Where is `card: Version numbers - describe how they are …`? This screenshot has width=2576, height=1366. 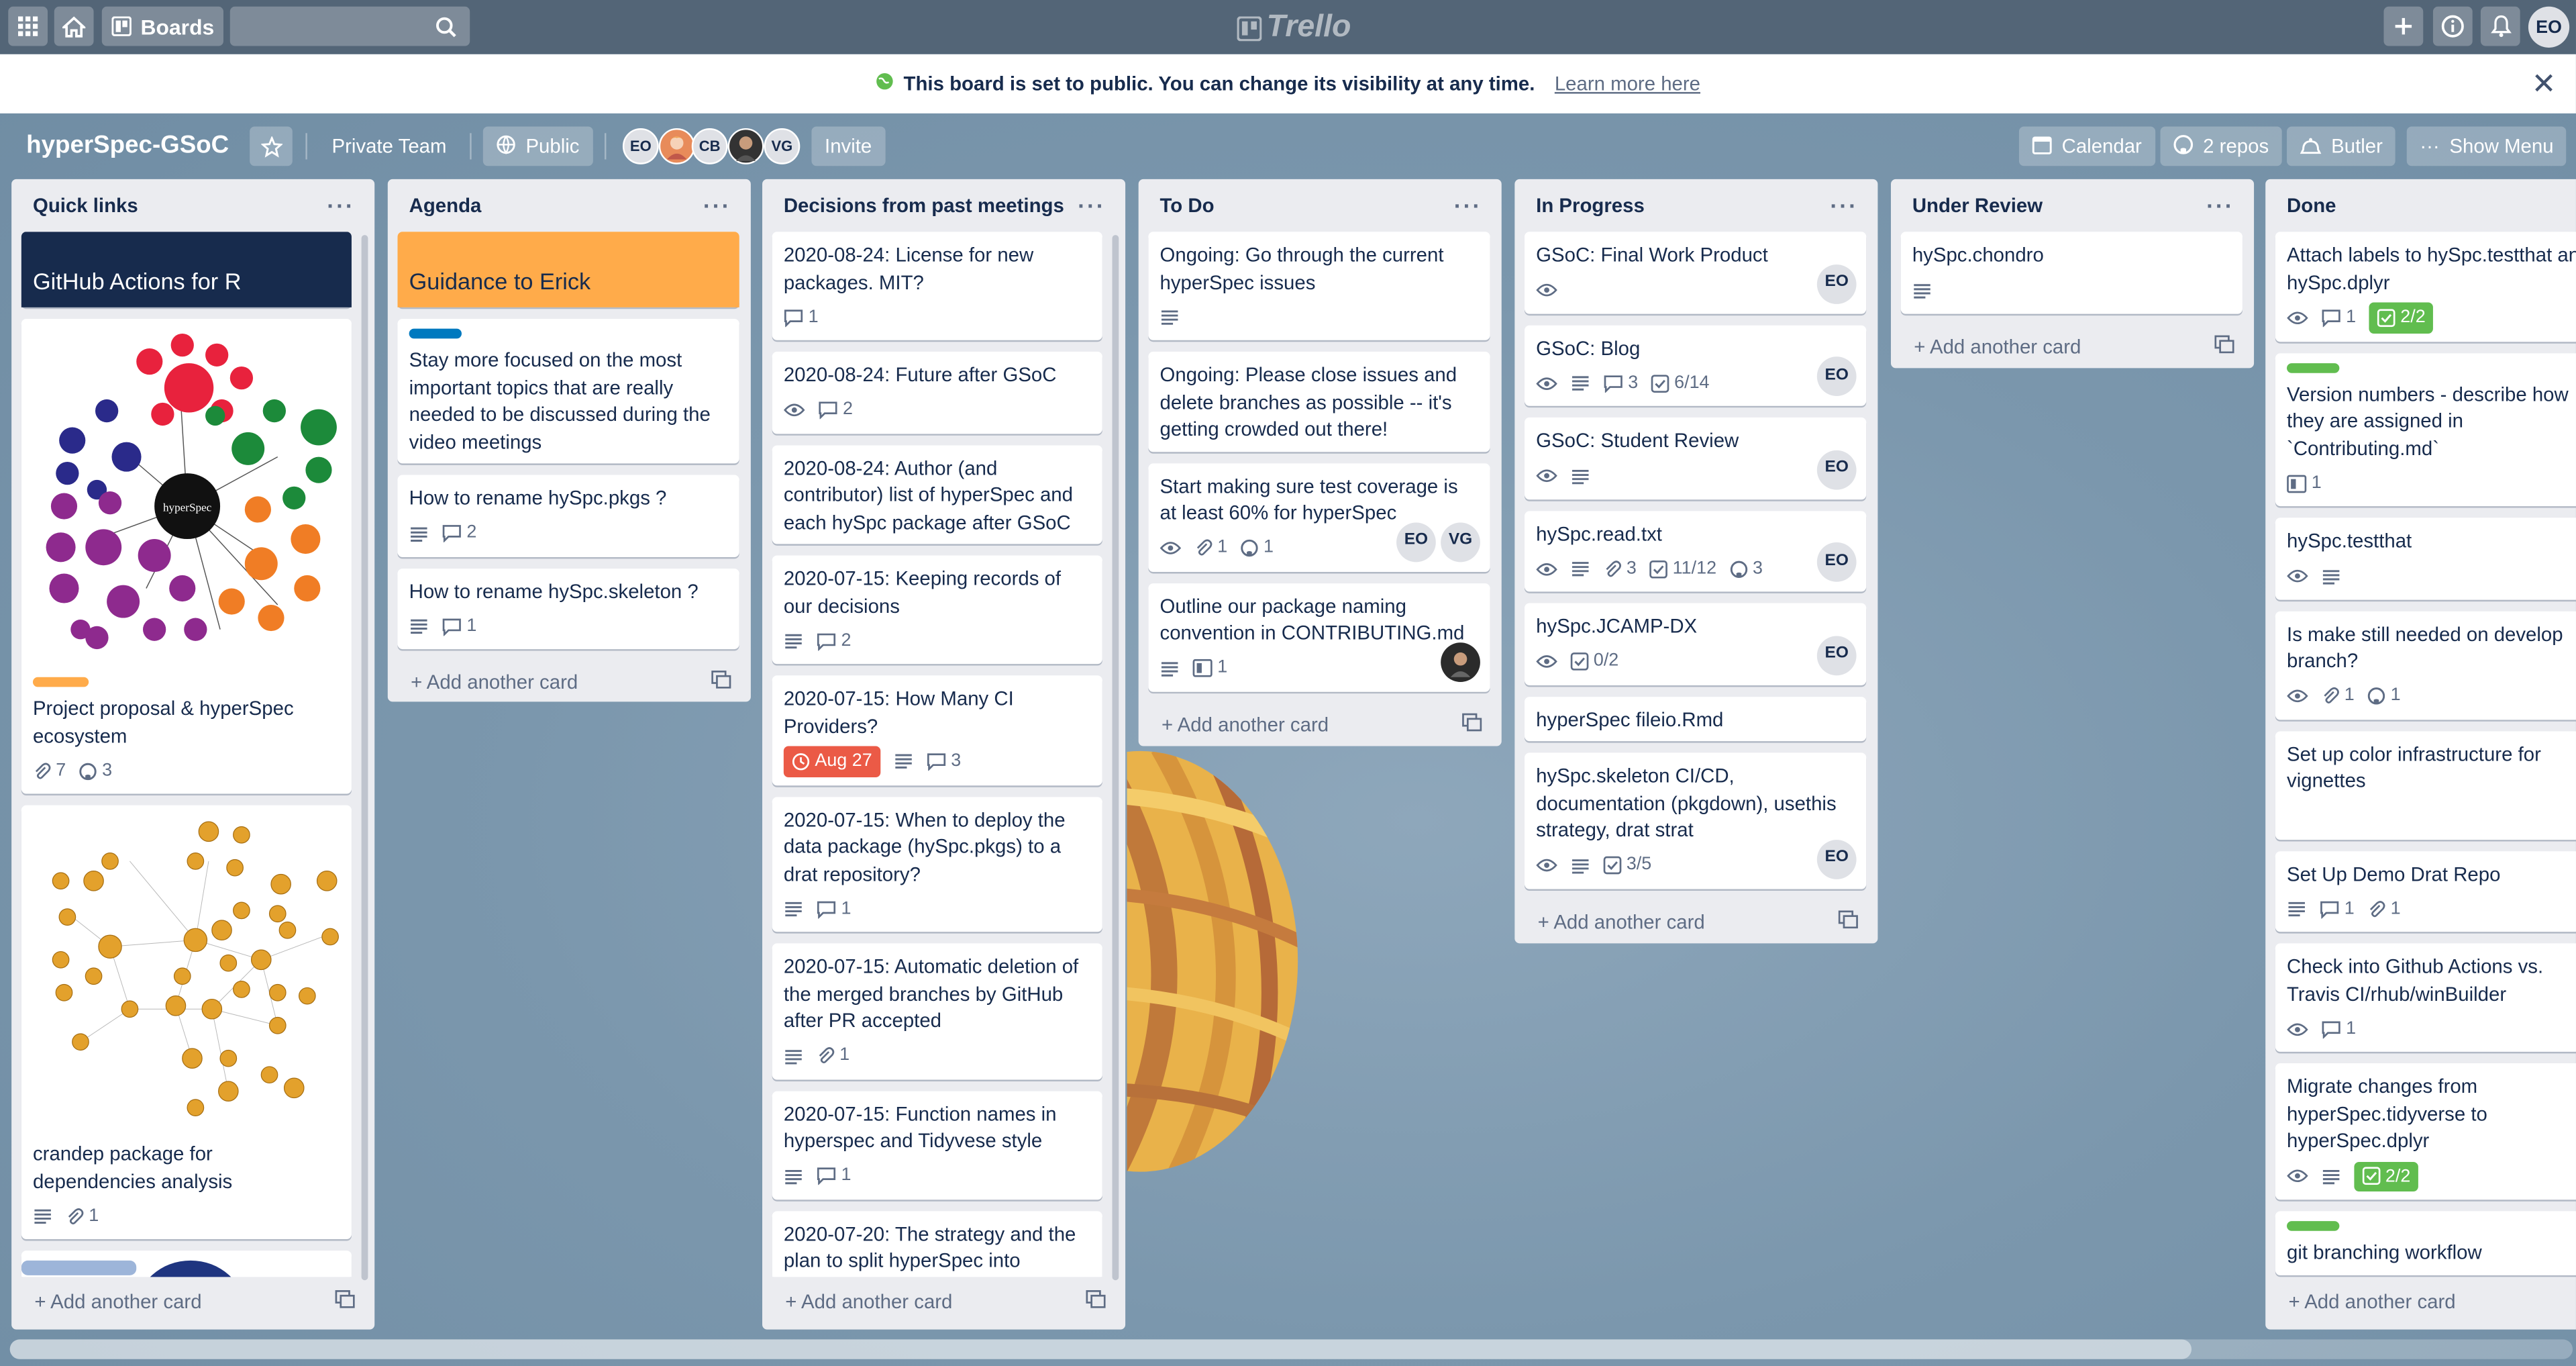 card: Version numbers - describe how they are … is located at coordinates (2425, 429).